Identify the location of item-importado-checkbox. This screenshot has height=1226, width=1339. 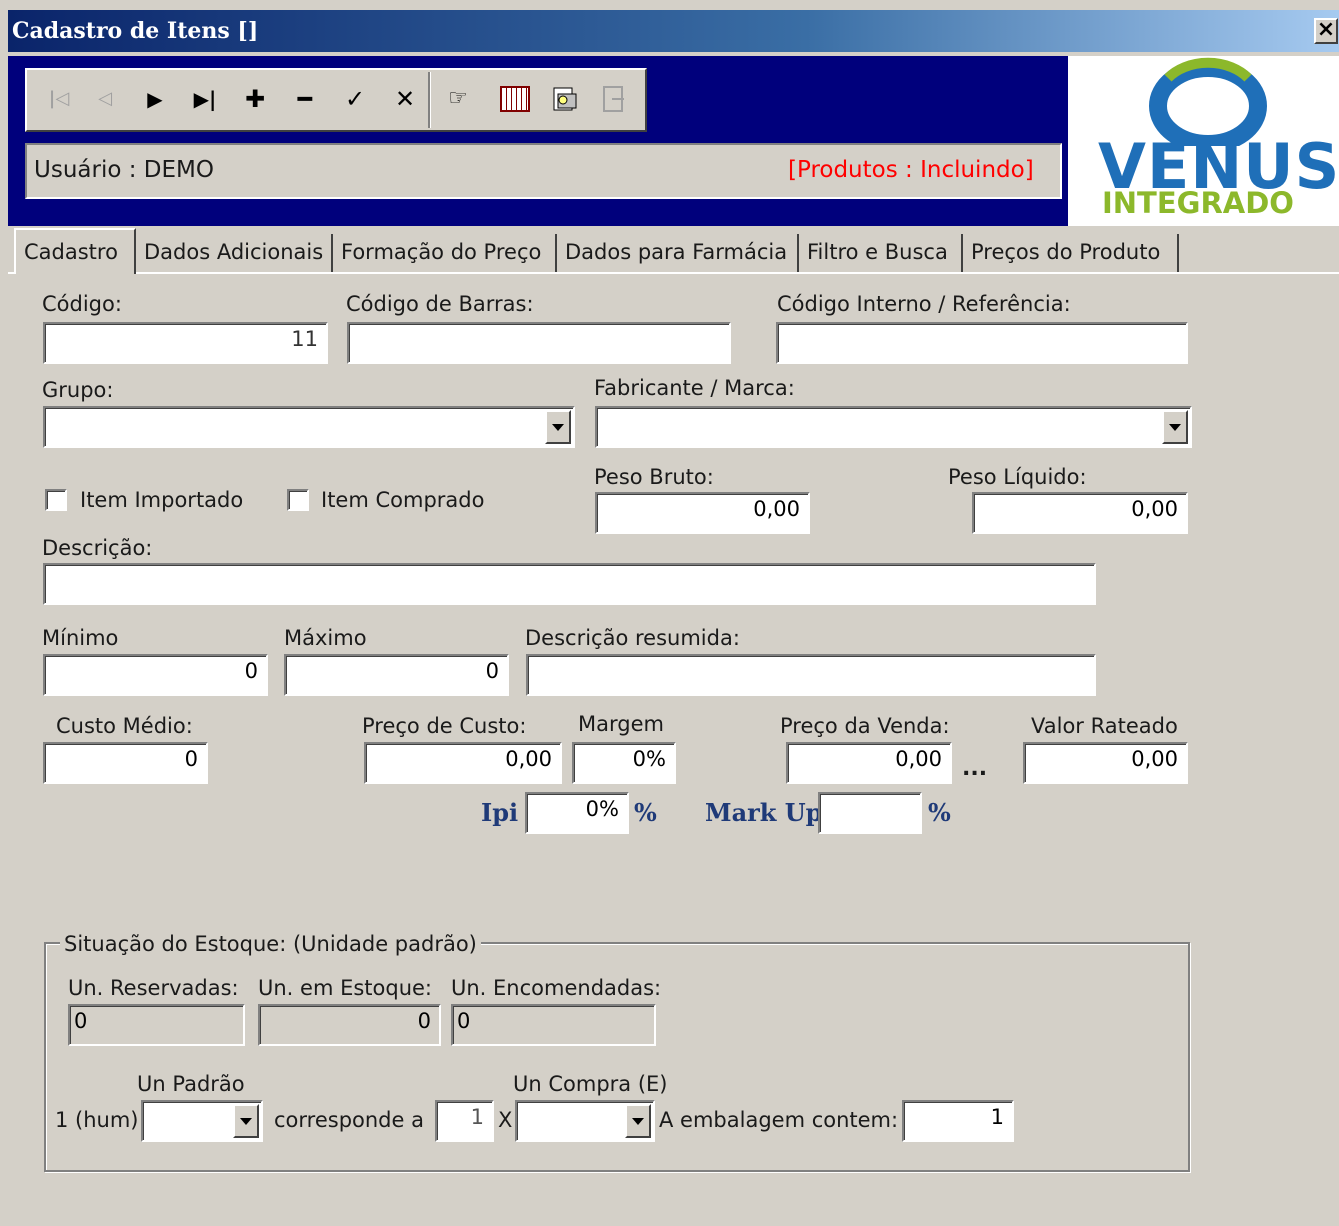
(56, 500).